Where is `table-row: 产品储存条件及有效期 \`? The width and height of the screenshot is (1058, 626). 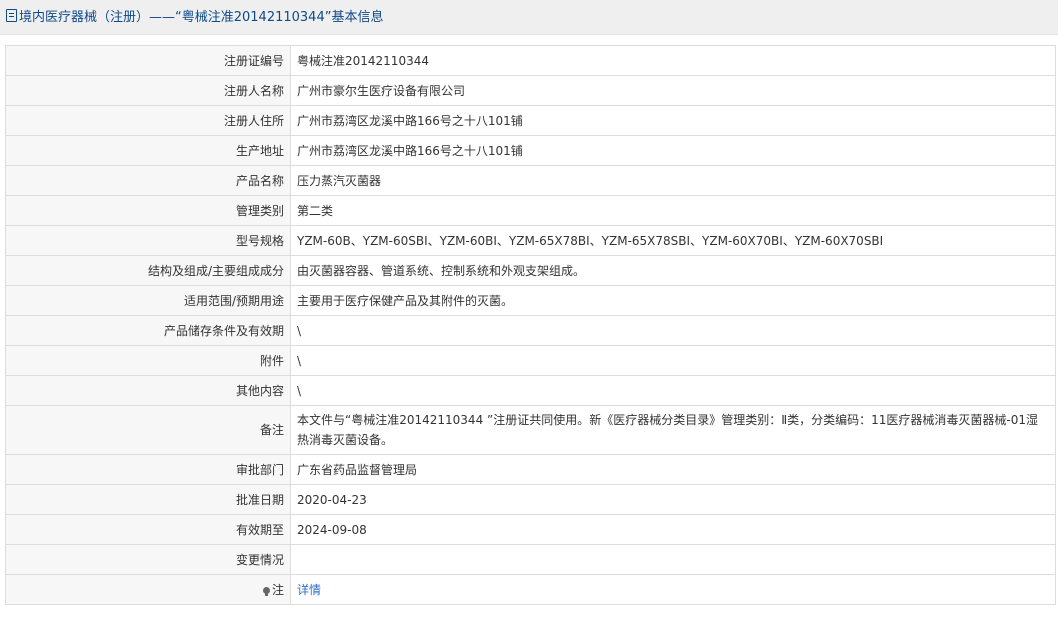
table-row: 产品储存条件及有效期 \ is located at coordinates (530, 330).